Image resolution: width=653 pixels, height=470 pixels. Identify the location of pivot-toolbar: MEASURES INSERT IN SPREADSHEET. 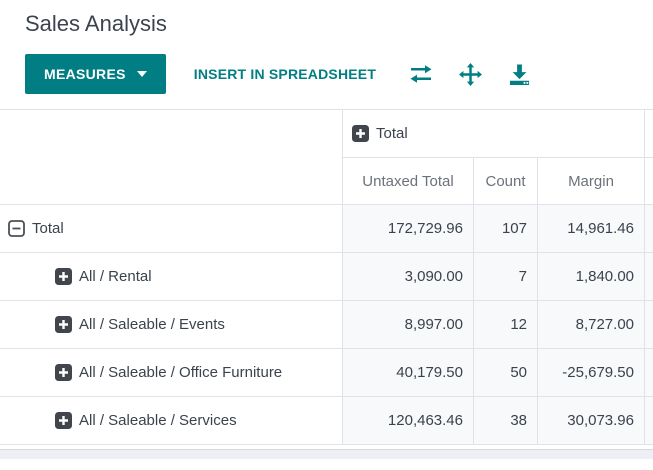
(339, 74).